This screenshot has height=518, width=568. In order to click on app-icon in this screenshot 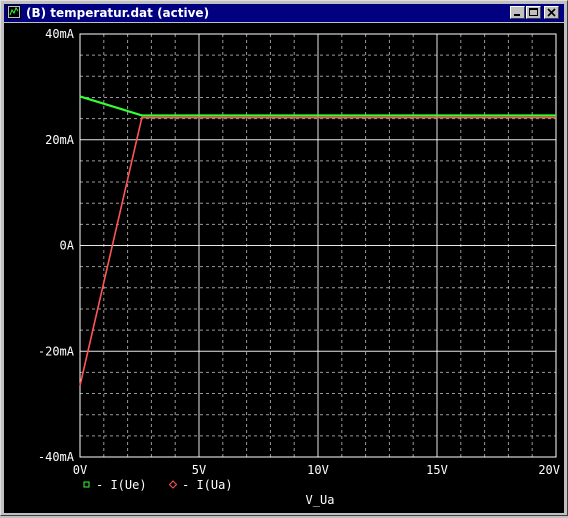, I will do `click(14, 12)`.